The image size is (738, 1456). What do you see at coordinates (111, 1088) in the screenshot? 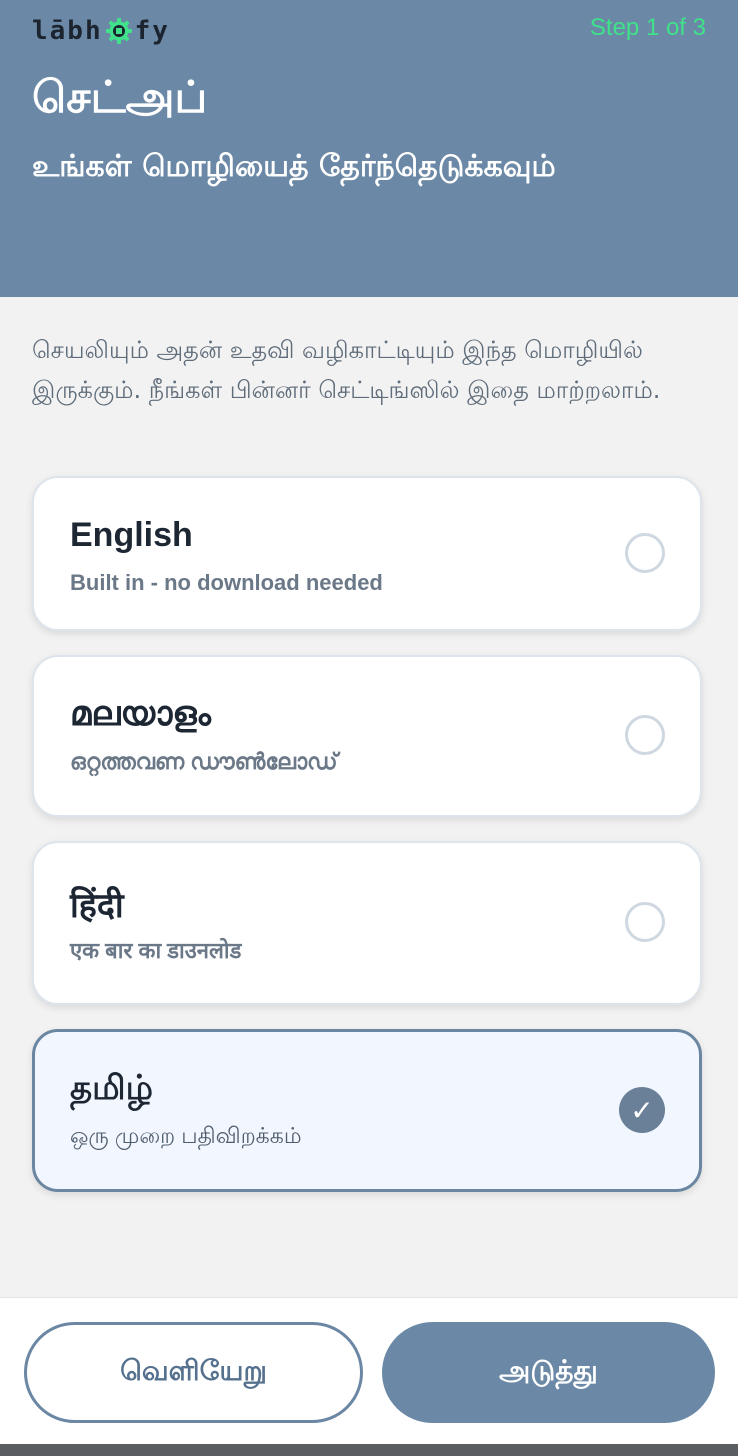
I see `language-name: தமிழ்` at bounding box center [111, 1088].